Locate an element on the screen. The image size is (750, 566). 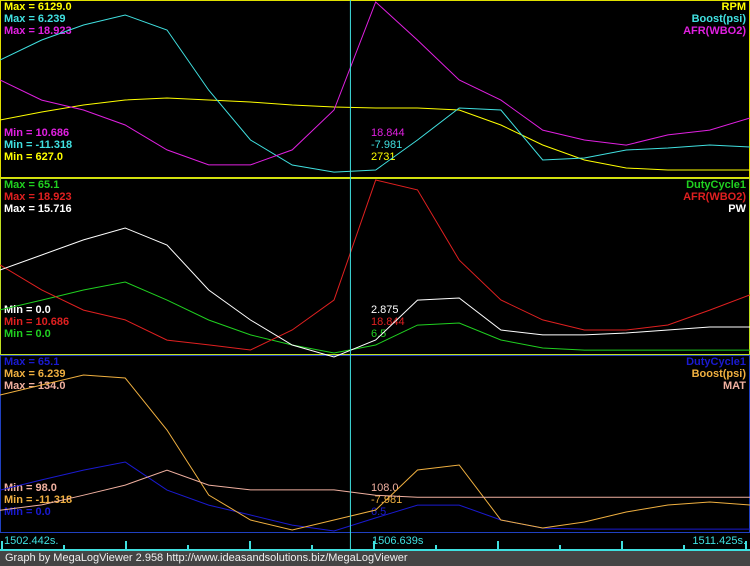
series-line-mat is located at coordinates (375, 490).